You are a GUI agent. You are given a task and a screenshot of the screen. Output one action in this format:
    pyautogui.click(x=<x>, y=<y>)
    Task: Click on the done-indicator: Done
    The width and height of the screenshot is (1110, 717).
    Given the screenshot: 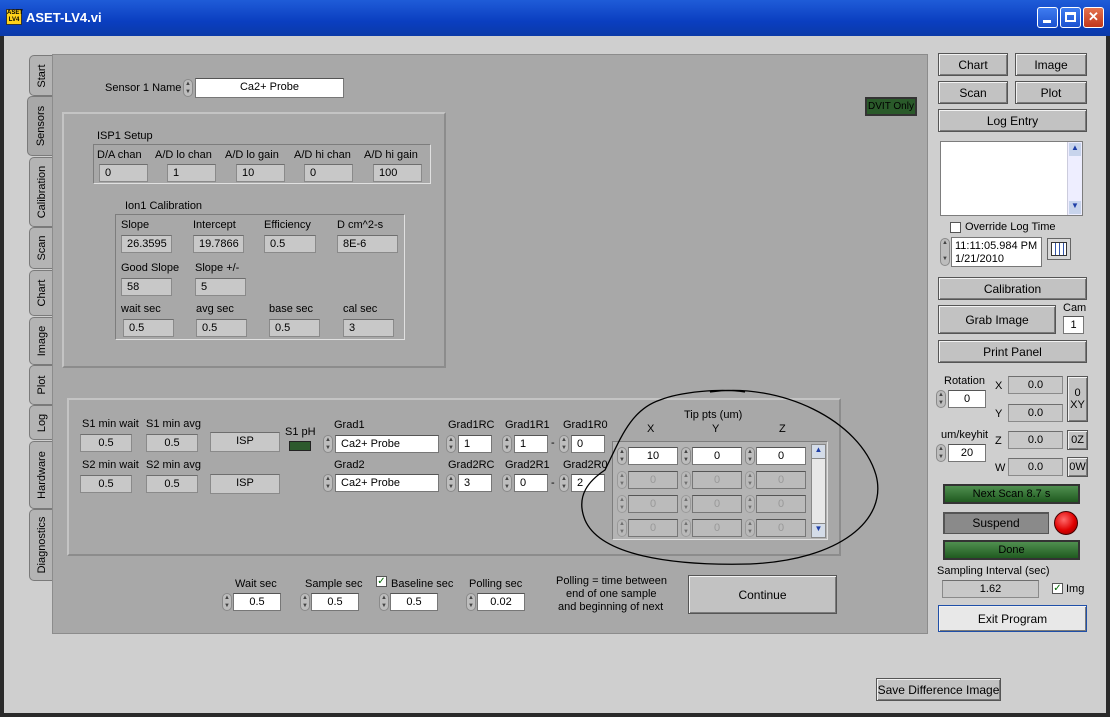 What is the action you would take?
    pyautogui.click(x=1011, y=550)
    